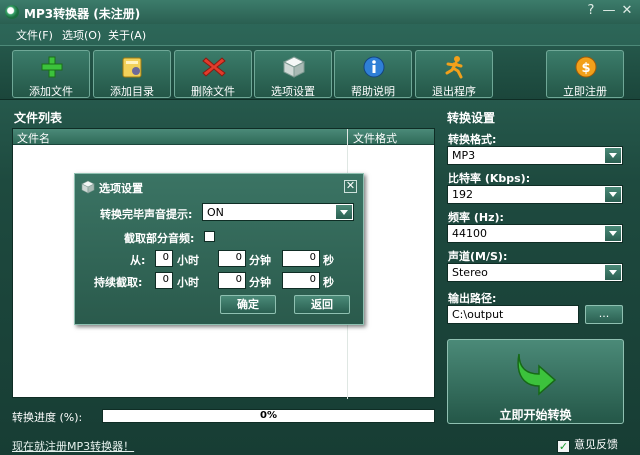 This screenshot has height=455, width=640. What do you see at coordinates (478, 314) in the screenshot?
I see `output-path-value: C:\output` at bounding box center [478, 314].